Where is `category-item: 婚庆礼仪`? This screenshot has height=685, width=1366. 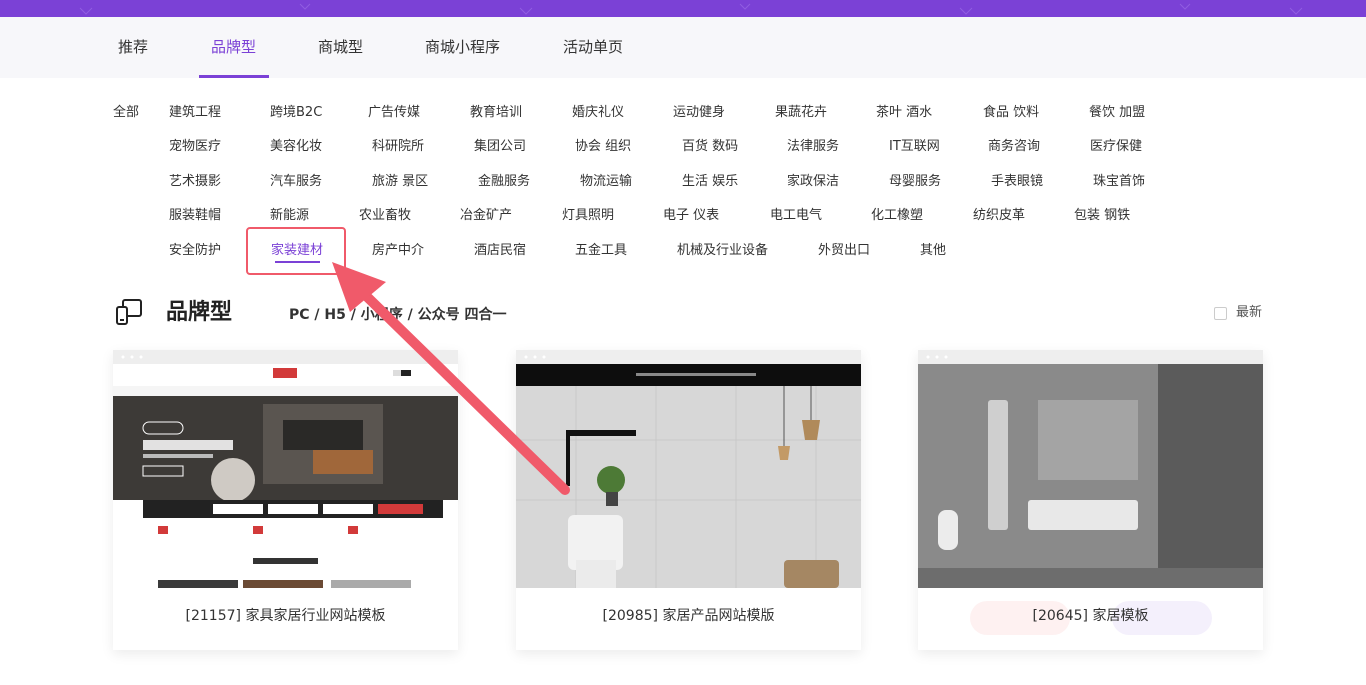 category-item: 婚庆礼仪 is located at coordinates (598, 113).